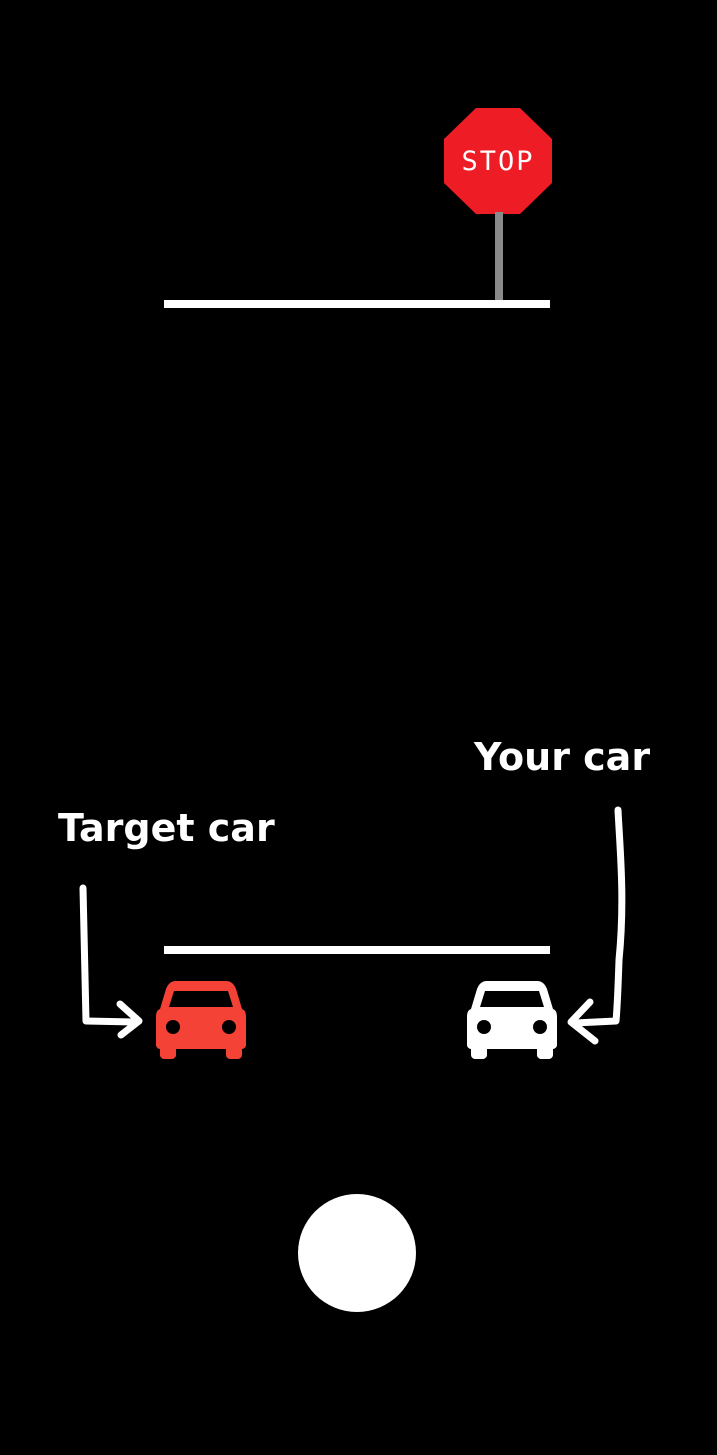  I want to click on your-car-arrowhead-icon, so click(583, 1021).